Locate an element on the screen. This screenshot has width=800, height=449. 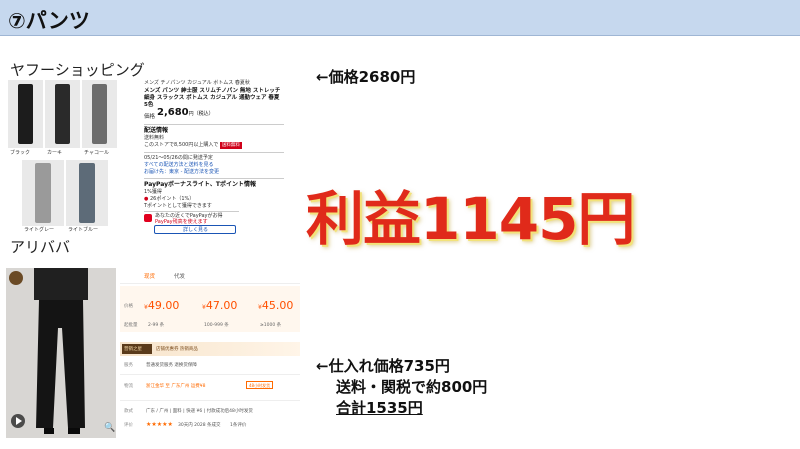
rating-stars: ★★★★★ is located at coordinates (159, 424).